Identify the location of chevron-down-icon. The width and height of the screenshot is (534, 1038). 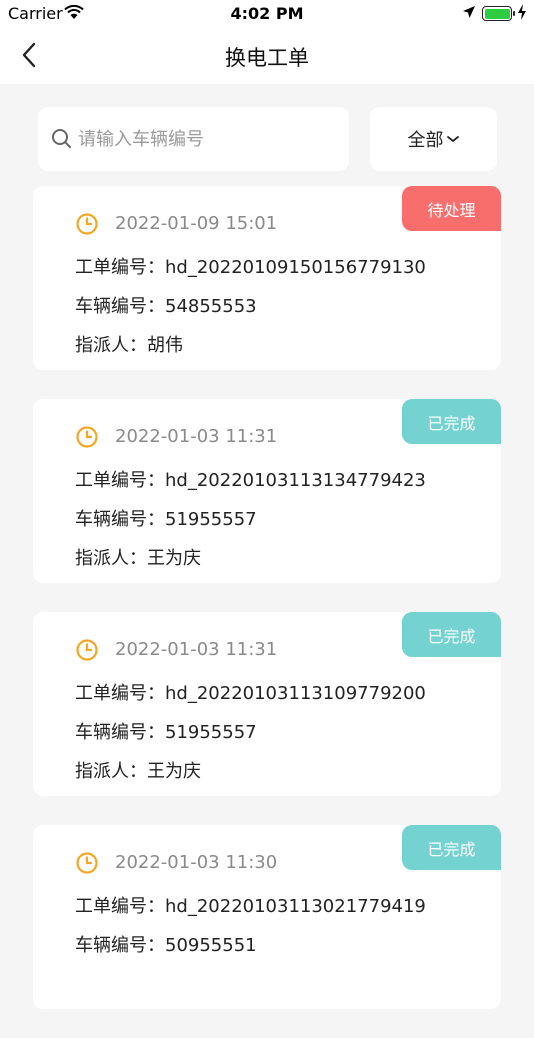
(452, 139).